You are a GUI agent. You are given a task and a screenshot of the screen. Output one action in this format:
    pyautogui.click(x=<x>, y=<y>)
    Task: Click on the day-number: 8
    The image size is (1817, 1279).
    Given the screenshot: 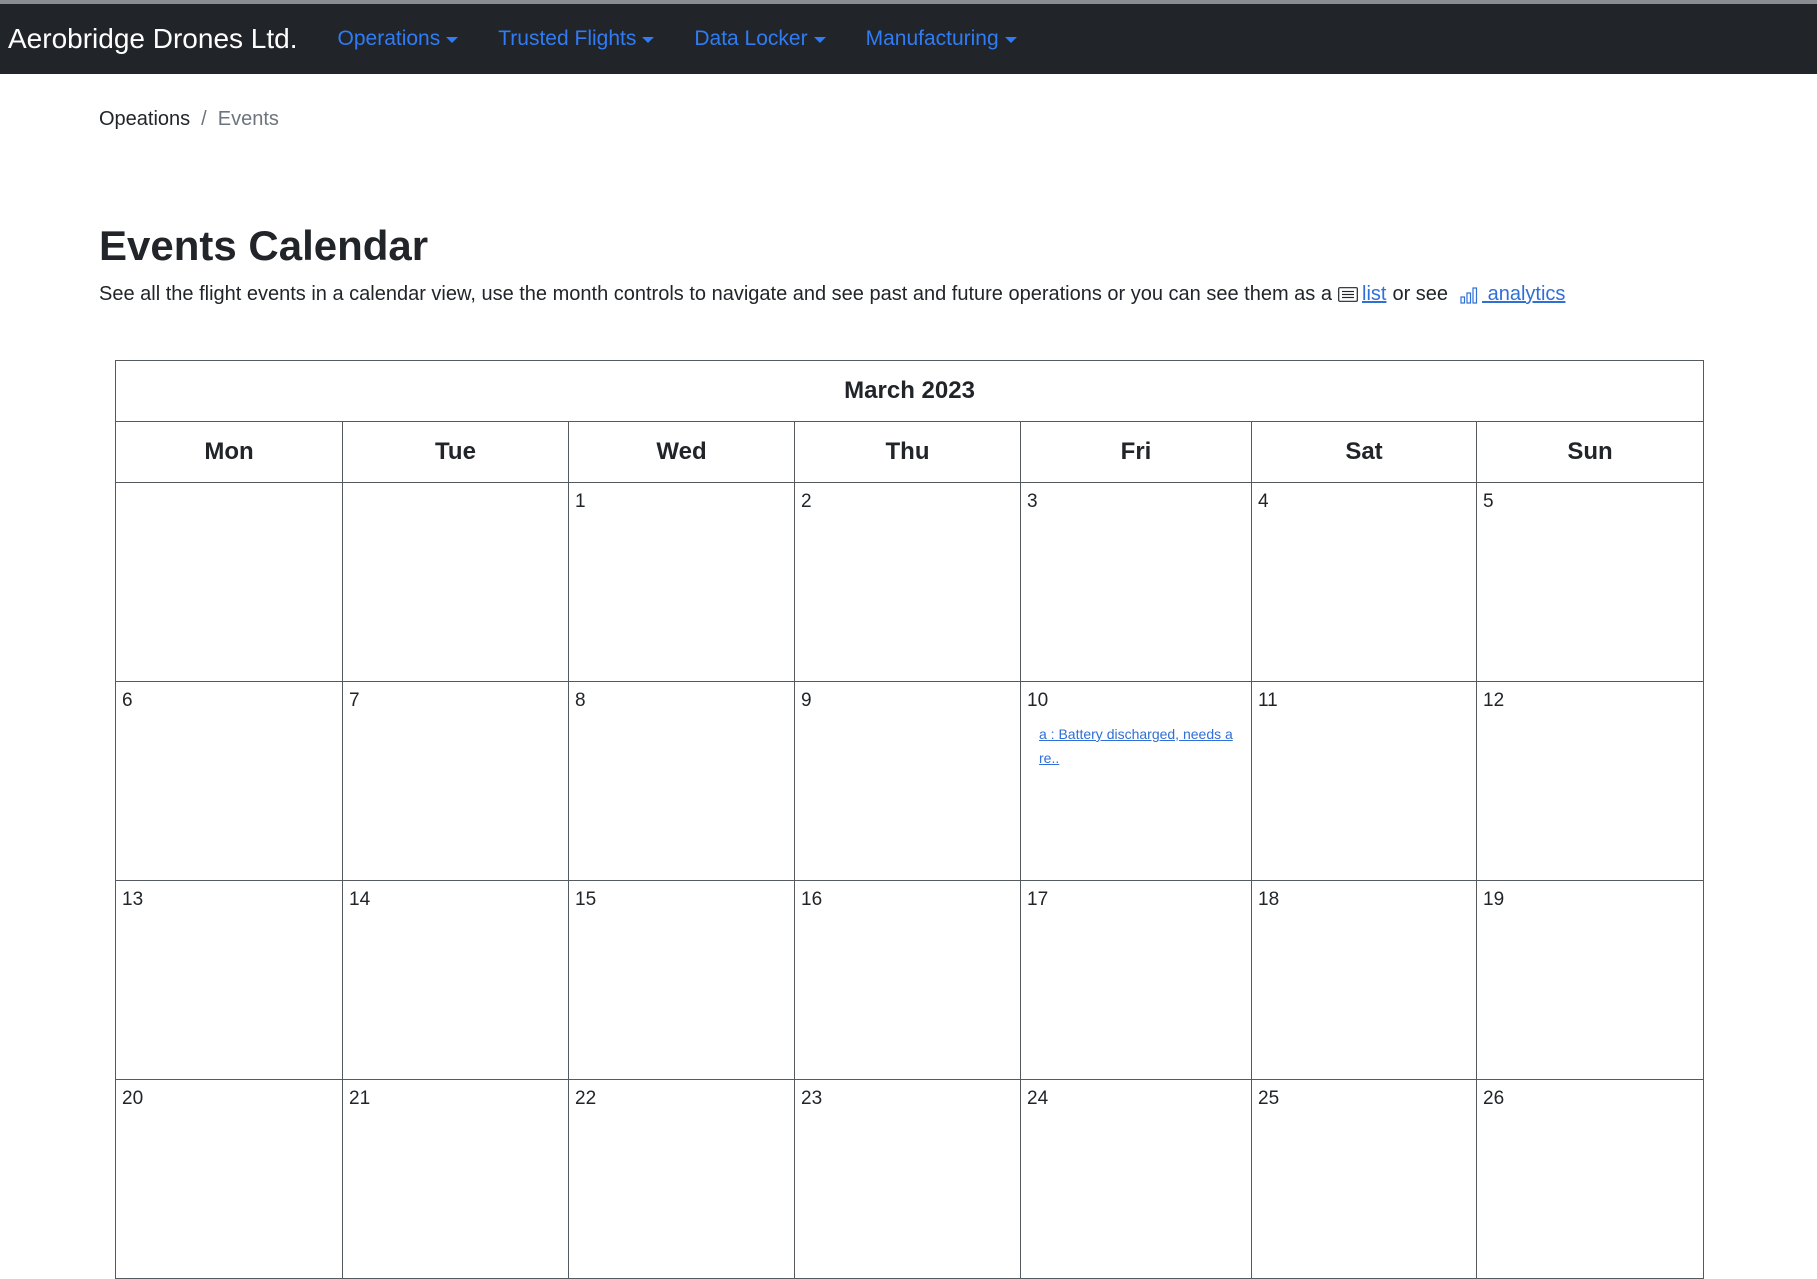 What is the action you would take?
    pyautogui.click(x=580, y=700)
    